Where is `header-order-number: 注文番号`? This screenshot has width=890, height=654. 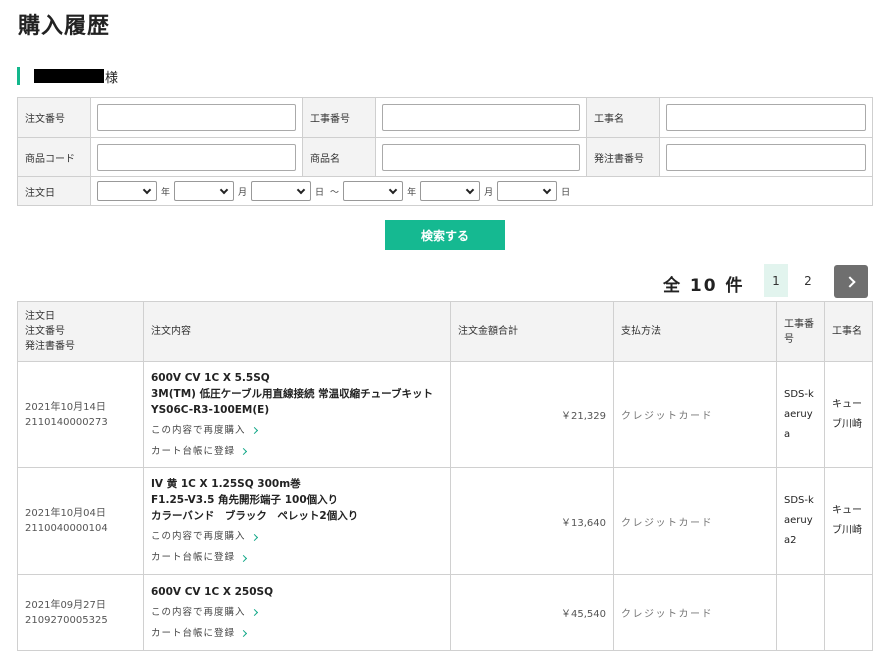
header-order-number: 注文番号 is located at coordinates (45, 331).